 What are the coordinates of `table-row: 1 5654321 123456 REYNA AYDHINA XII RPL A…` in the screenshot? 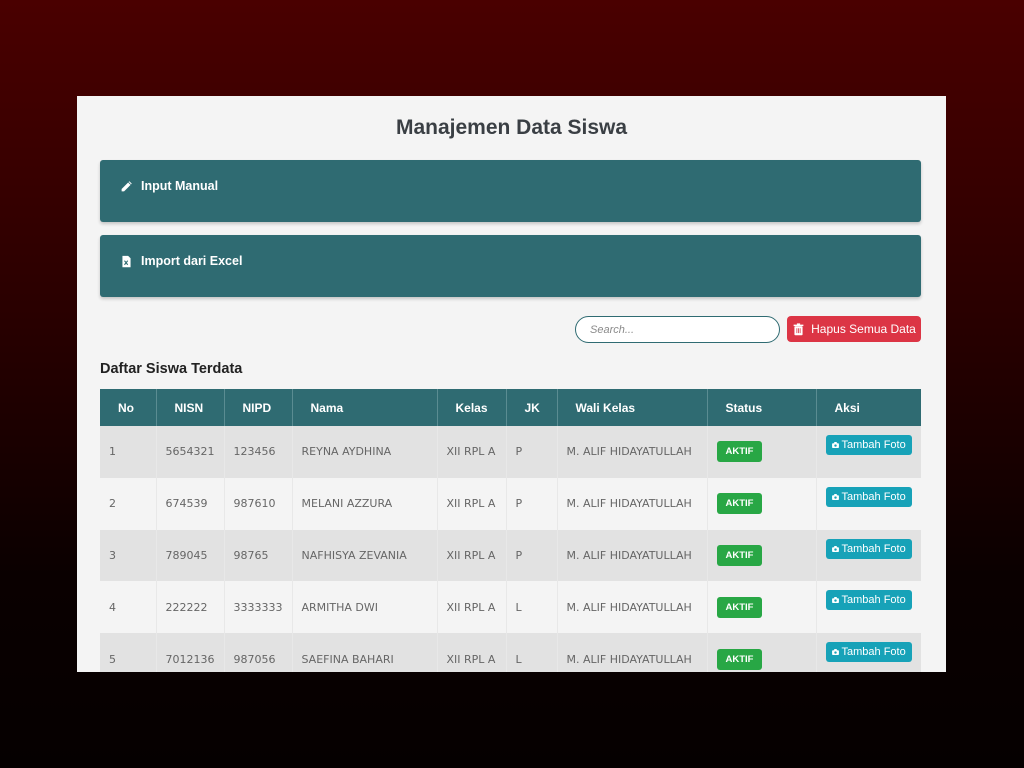 It's located at (510, 452).